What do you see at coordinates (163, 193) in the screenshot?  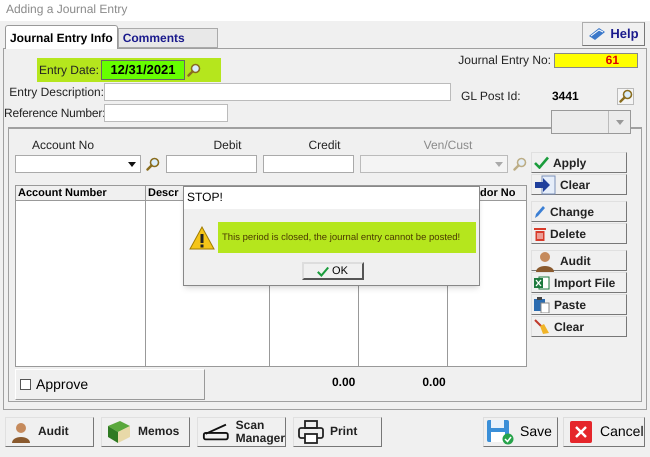 I see `column-header: Descr` at bounding box center [163, 193].